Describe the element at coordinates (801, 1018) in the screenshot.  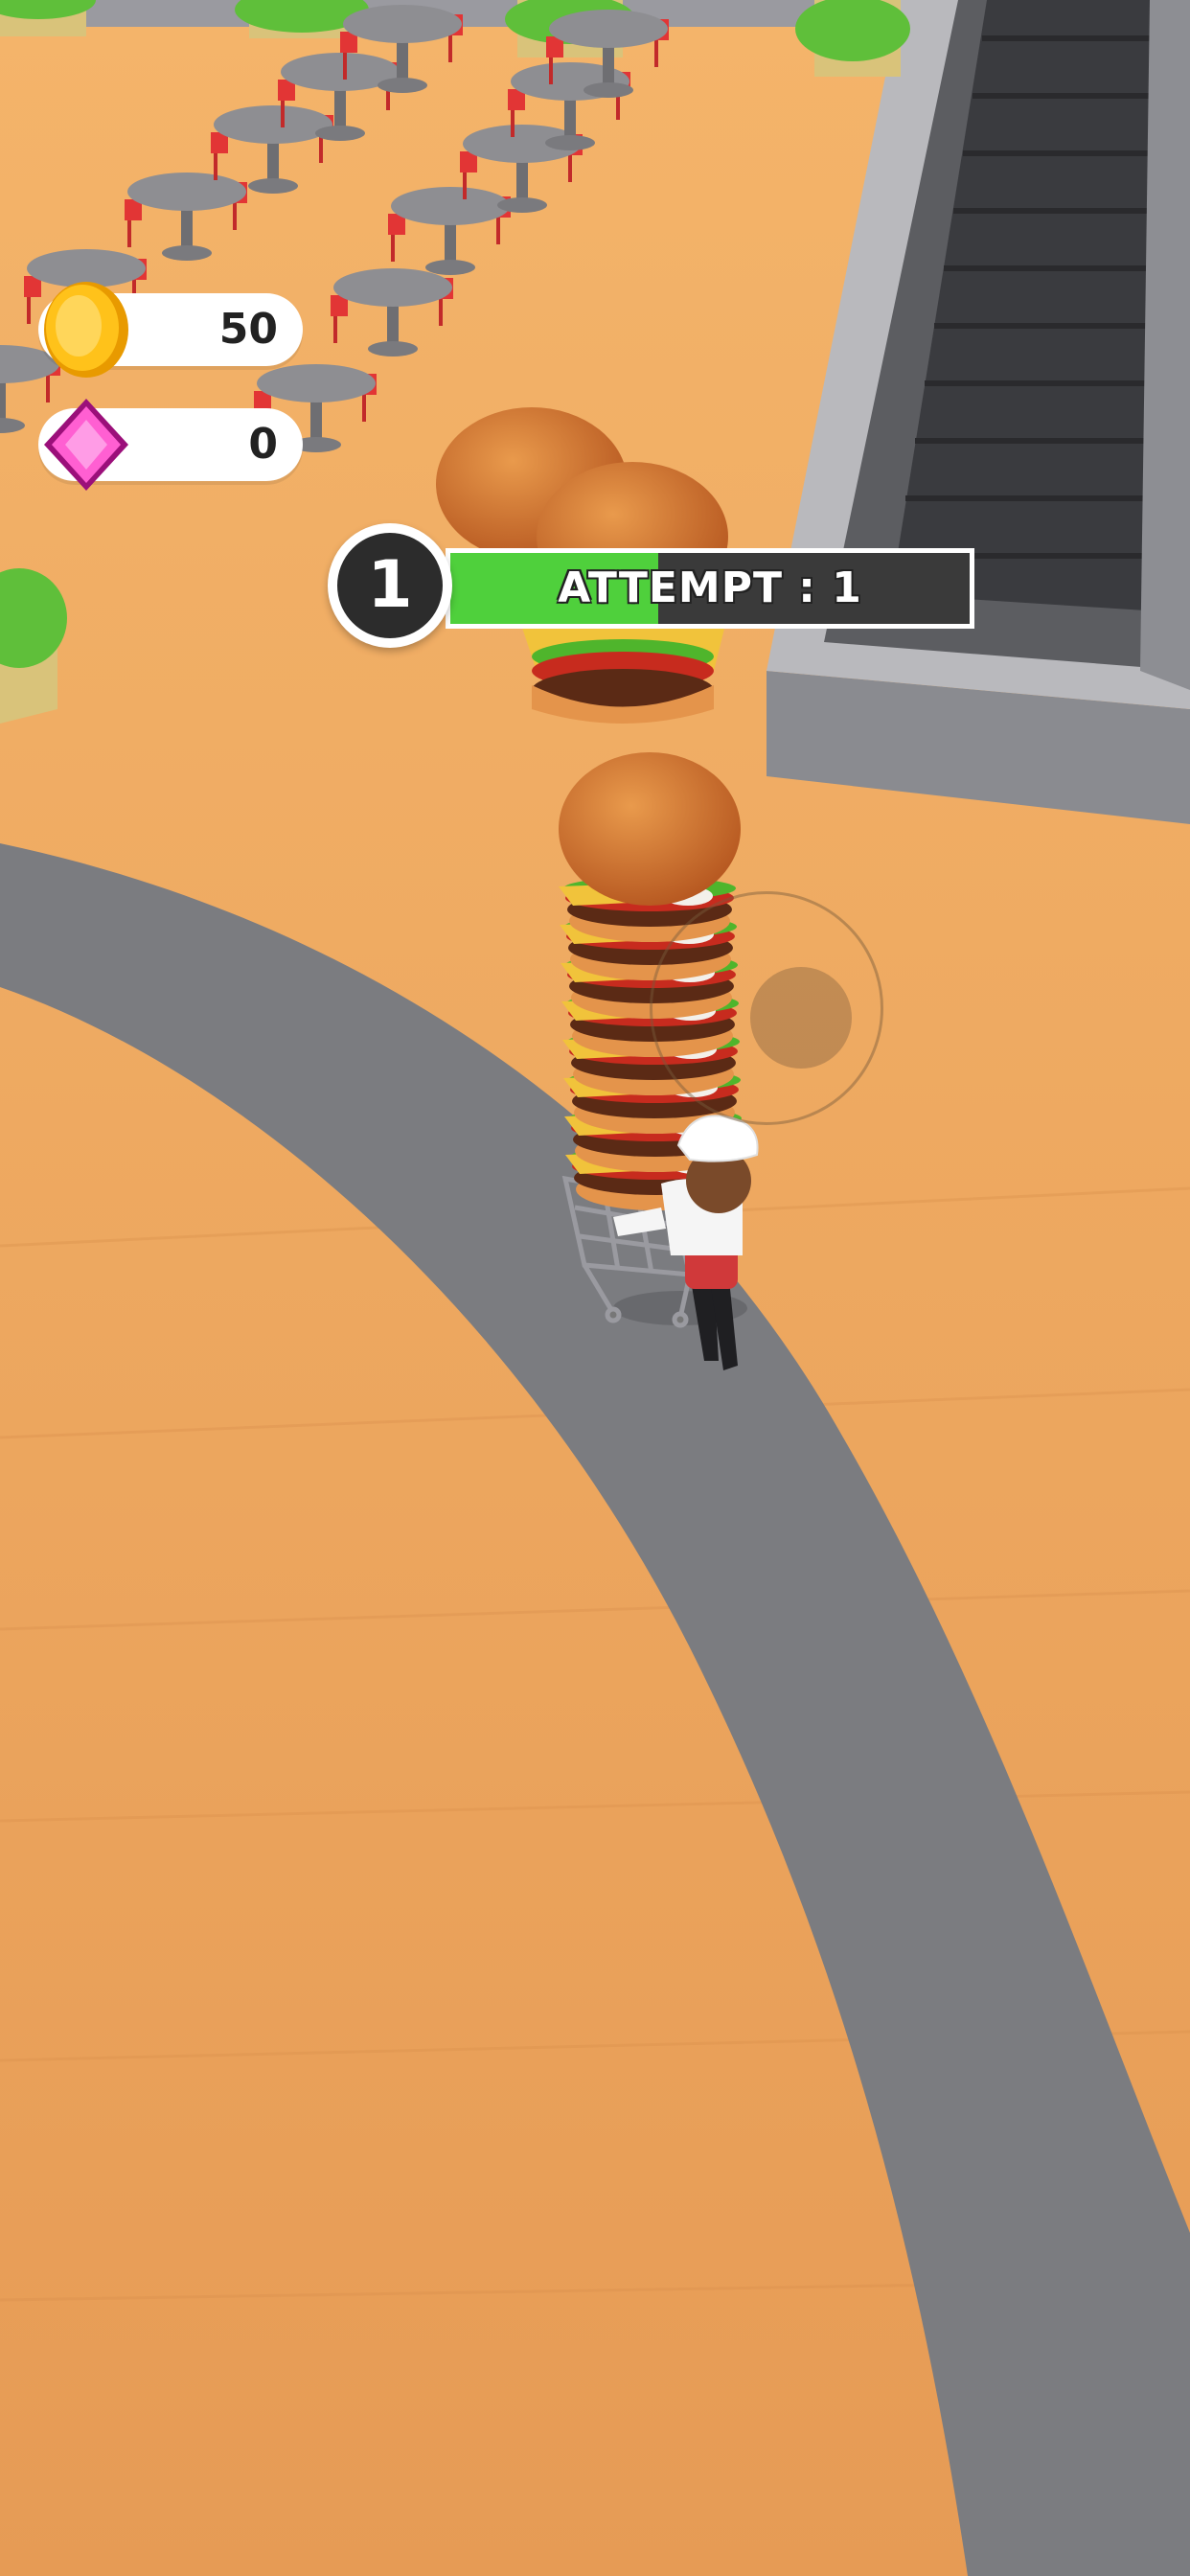
I see `joystick-knob` at that location.